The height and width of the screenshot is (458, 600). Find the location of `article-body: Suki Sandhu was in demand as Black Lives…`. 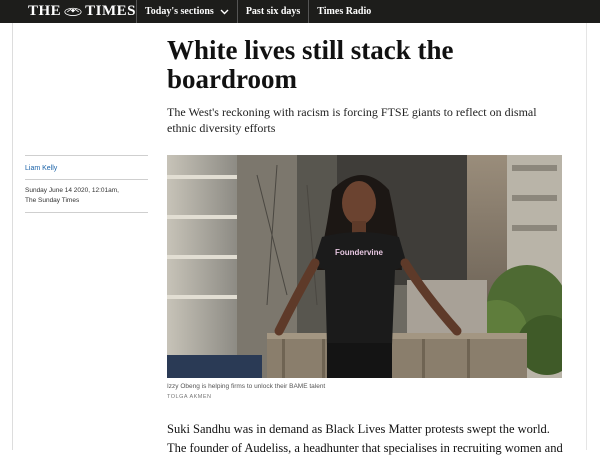

article-body: Suki Sandhu was in demand as Black Lives… is located at coordinates (365, 438).